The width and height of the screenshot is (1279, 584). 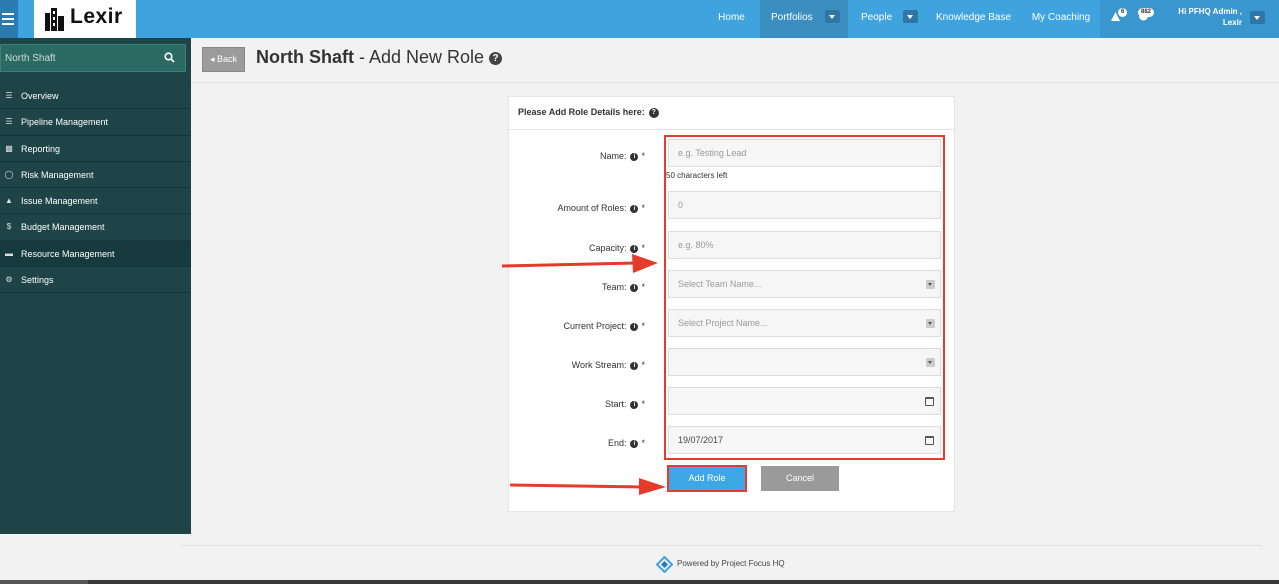 I want to click on sidebar-item-label: Issue Management, so click(x=59, y=201).